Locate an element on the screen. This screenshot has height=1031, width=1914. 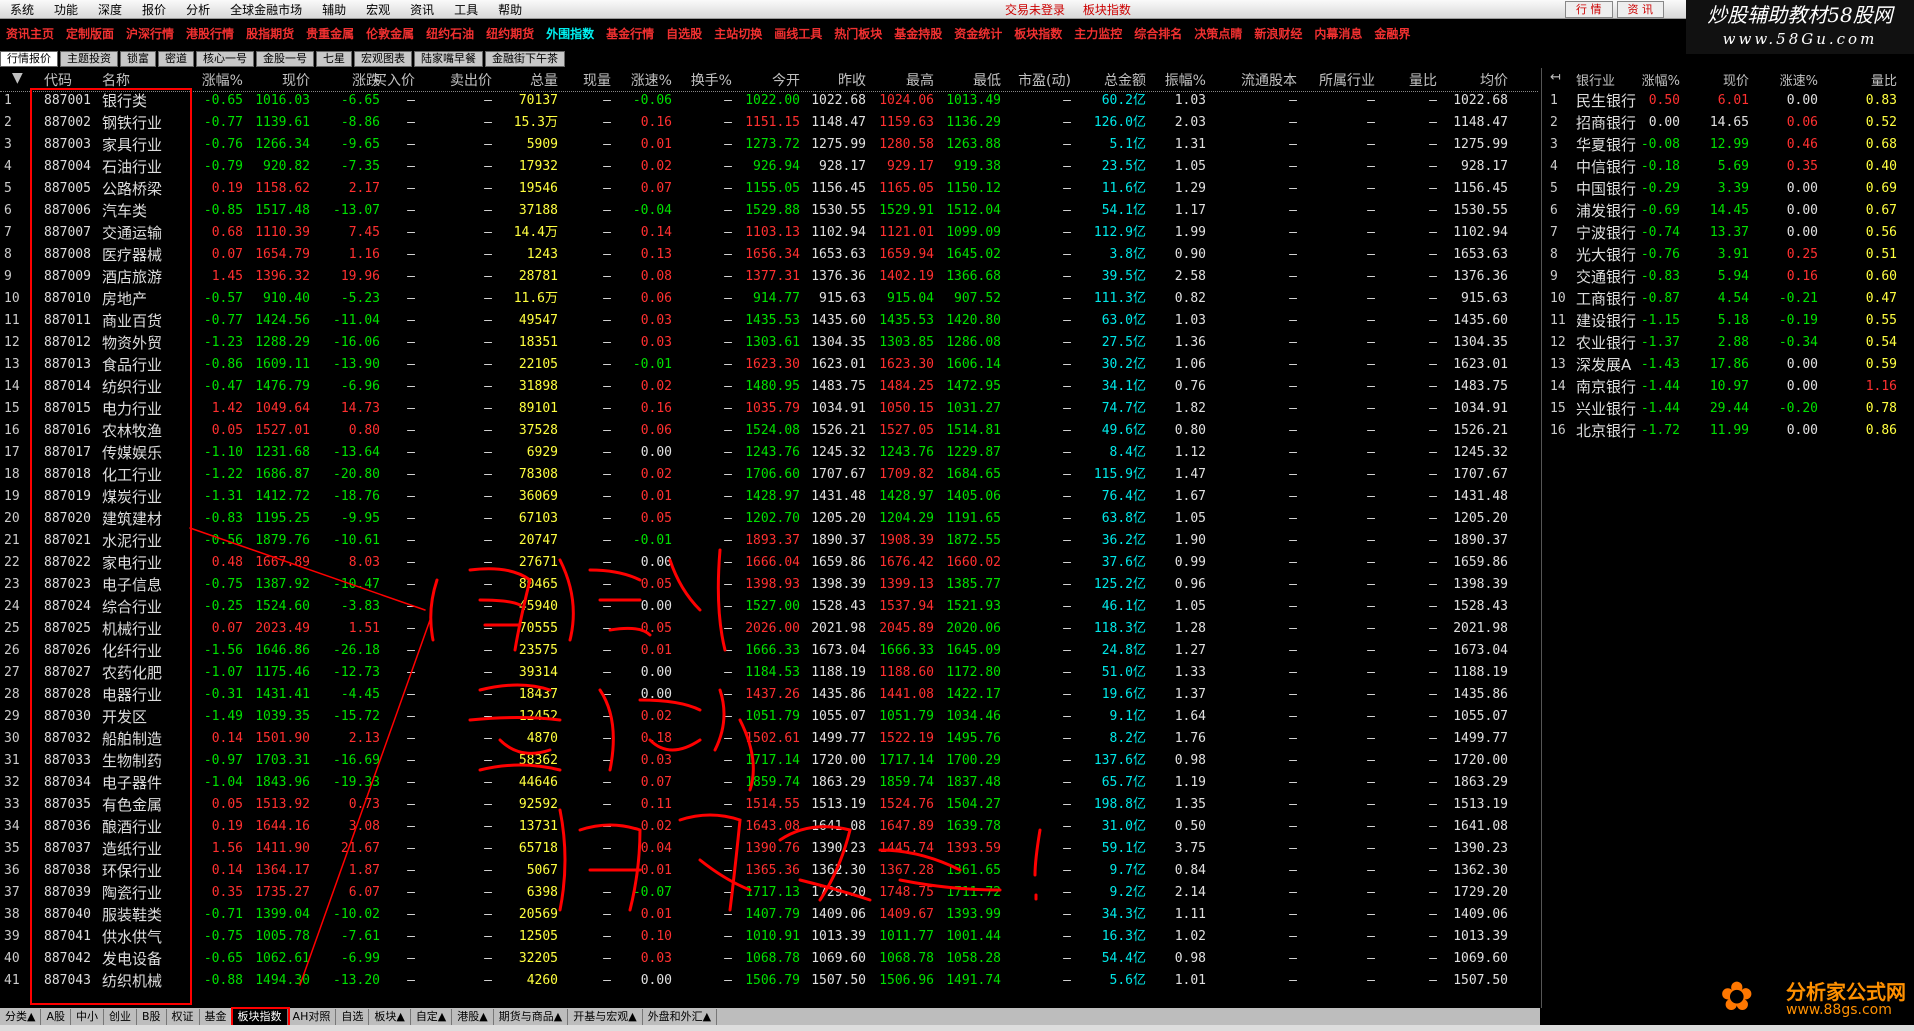
tab-9: 金融街下午茶 is located at coordinates (525, 59).